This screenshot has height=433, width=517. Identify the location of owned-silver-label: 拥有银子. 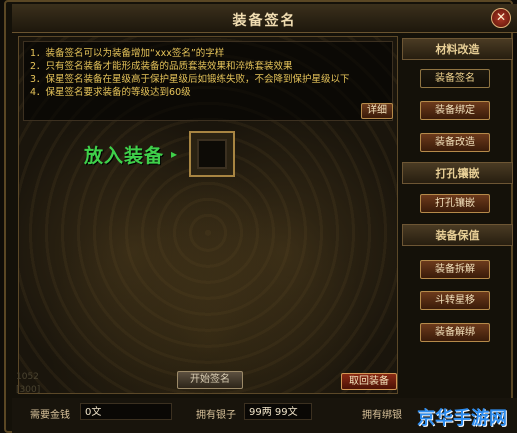
(216, 415).